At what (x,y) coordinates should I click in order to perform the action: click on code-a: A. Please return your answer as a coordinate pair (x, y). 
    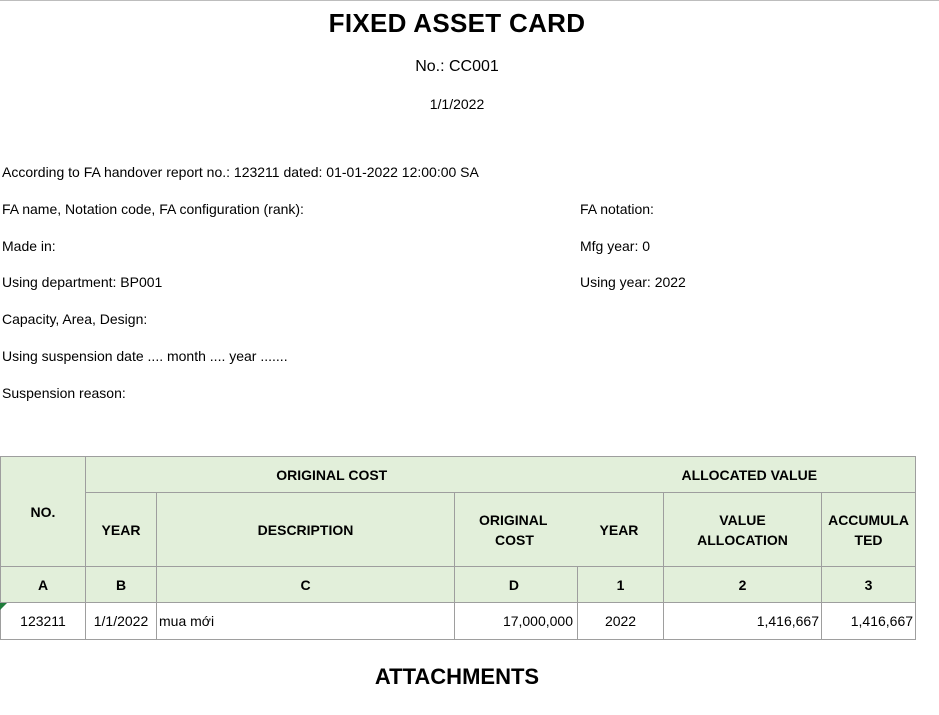
    Looking at the image, I should click on (43, 584).